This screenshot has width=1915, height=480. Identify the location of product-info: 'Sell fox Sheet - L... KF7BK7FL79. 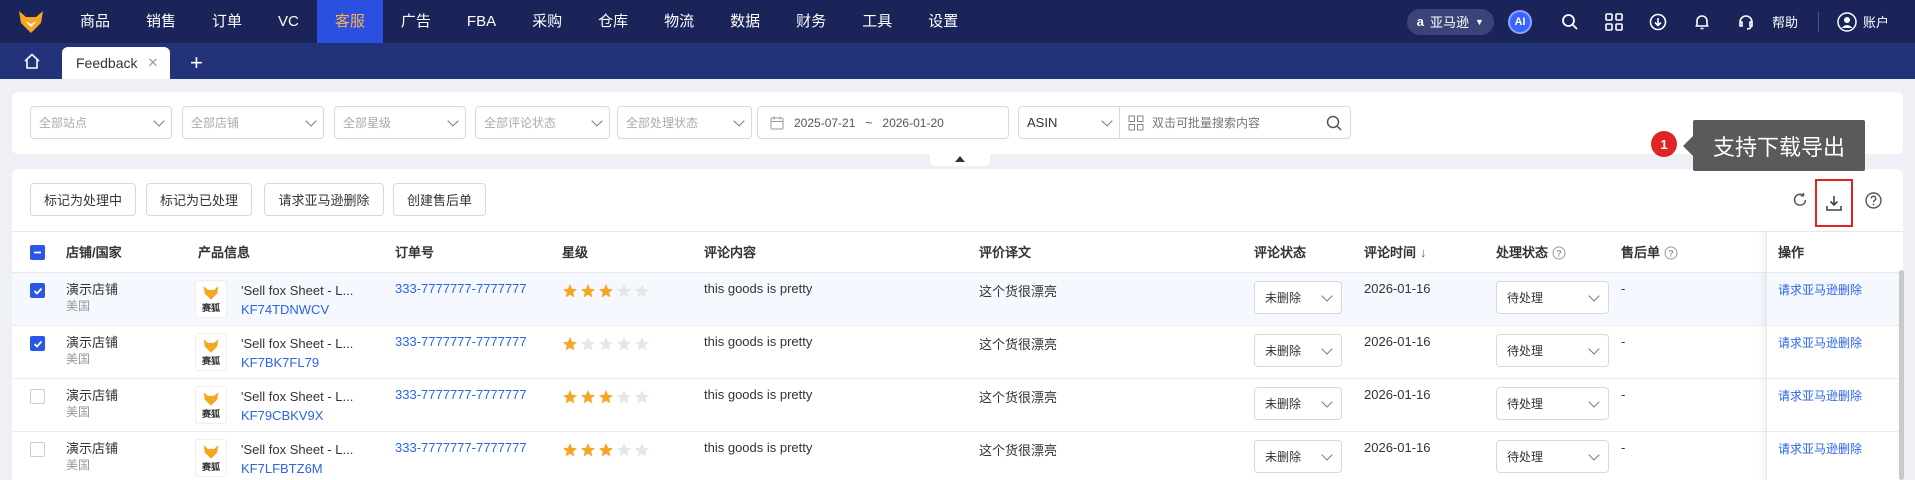
(297, 353).